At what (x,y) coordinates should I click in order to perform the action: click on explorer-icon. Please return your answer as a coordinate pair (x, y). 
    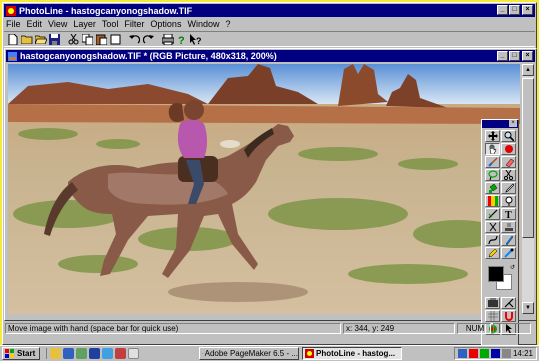
    Looking at the image, I should click on (55, 353).